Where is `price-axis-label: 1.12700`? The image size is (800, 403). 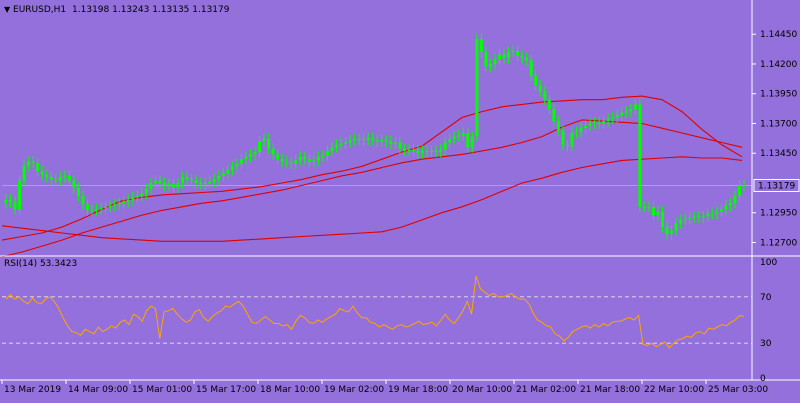
price-axis-label: 1.12700 is located at coordinates (778, 243).